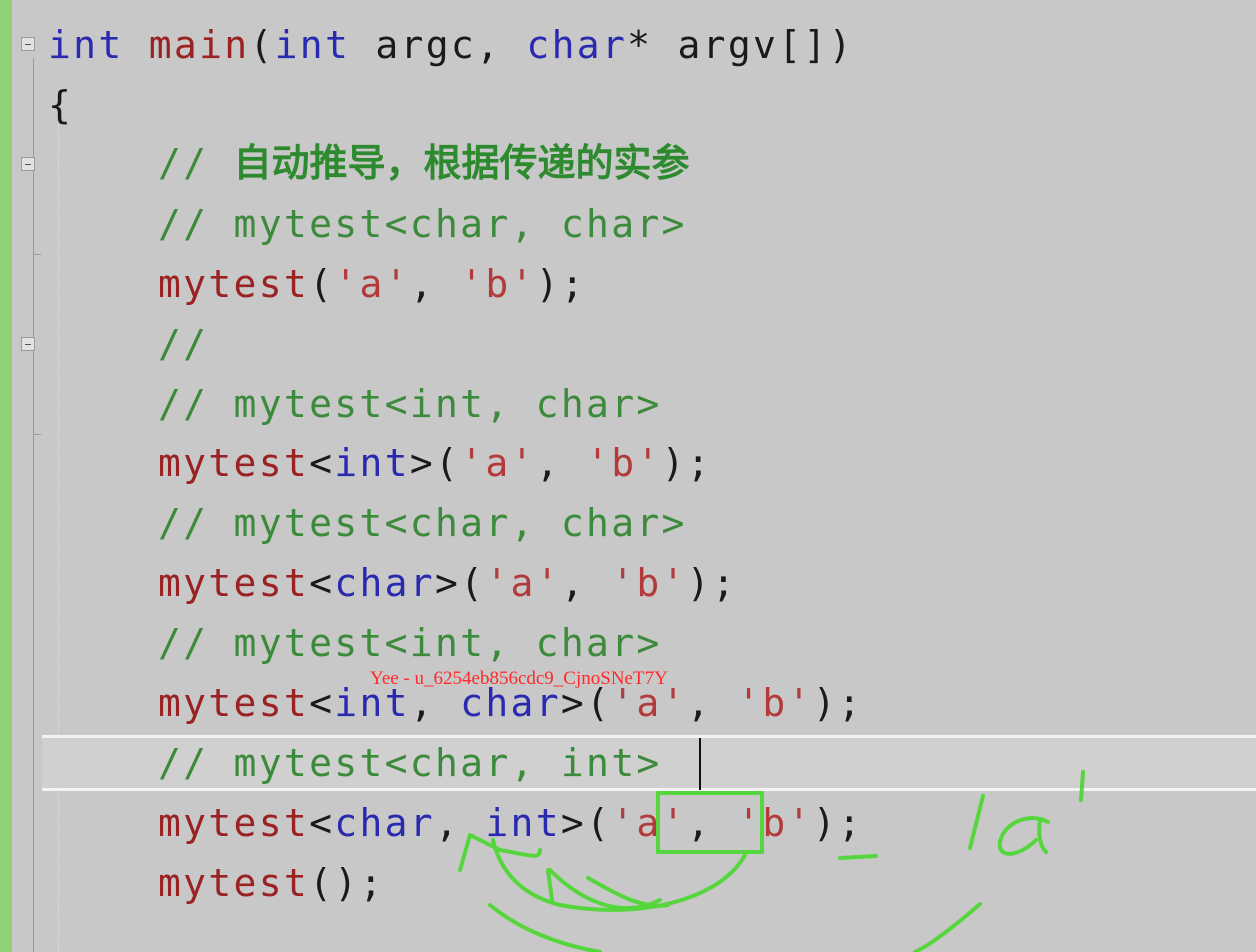 This screenshot has width=1256, height=952. Describe the element at coordinates (858, 857) in the screenshot. I see `ink-underline` at that location.